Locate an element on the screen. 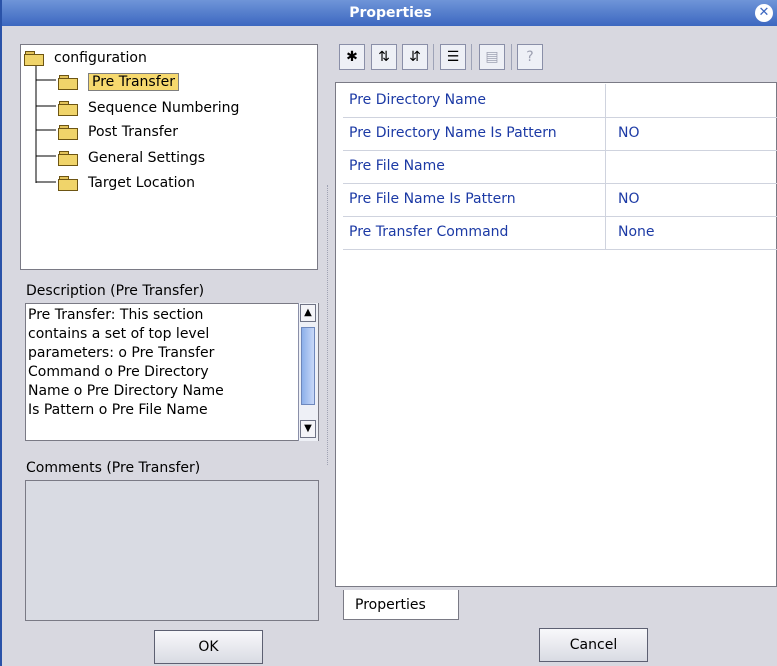  tree-item-pre-transfer: Pre Transfer is located at coordinates (119, 82).